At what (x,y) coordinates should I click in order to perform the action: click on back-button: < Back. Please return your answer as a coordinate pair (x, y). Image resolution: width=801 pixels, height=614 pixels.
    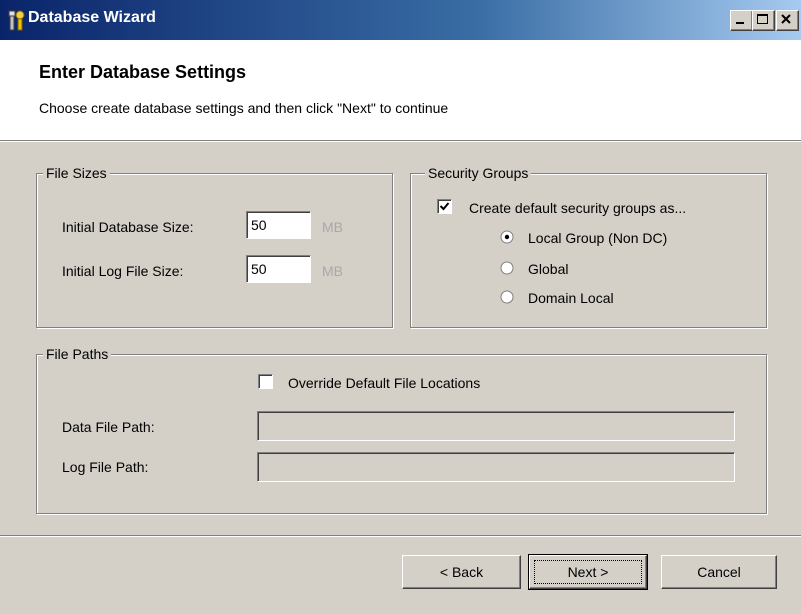
    Looking at the image, I should click on (461, 572).